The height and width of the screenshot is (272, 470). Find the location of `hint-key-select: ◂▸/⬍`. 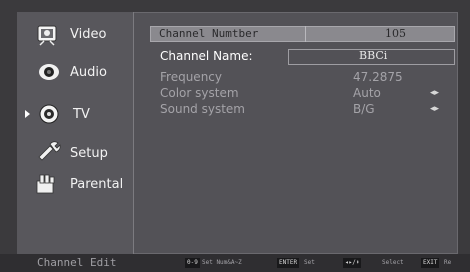

hint-key-select: ◂▸/⬍ is located at coordinates (352, 263).